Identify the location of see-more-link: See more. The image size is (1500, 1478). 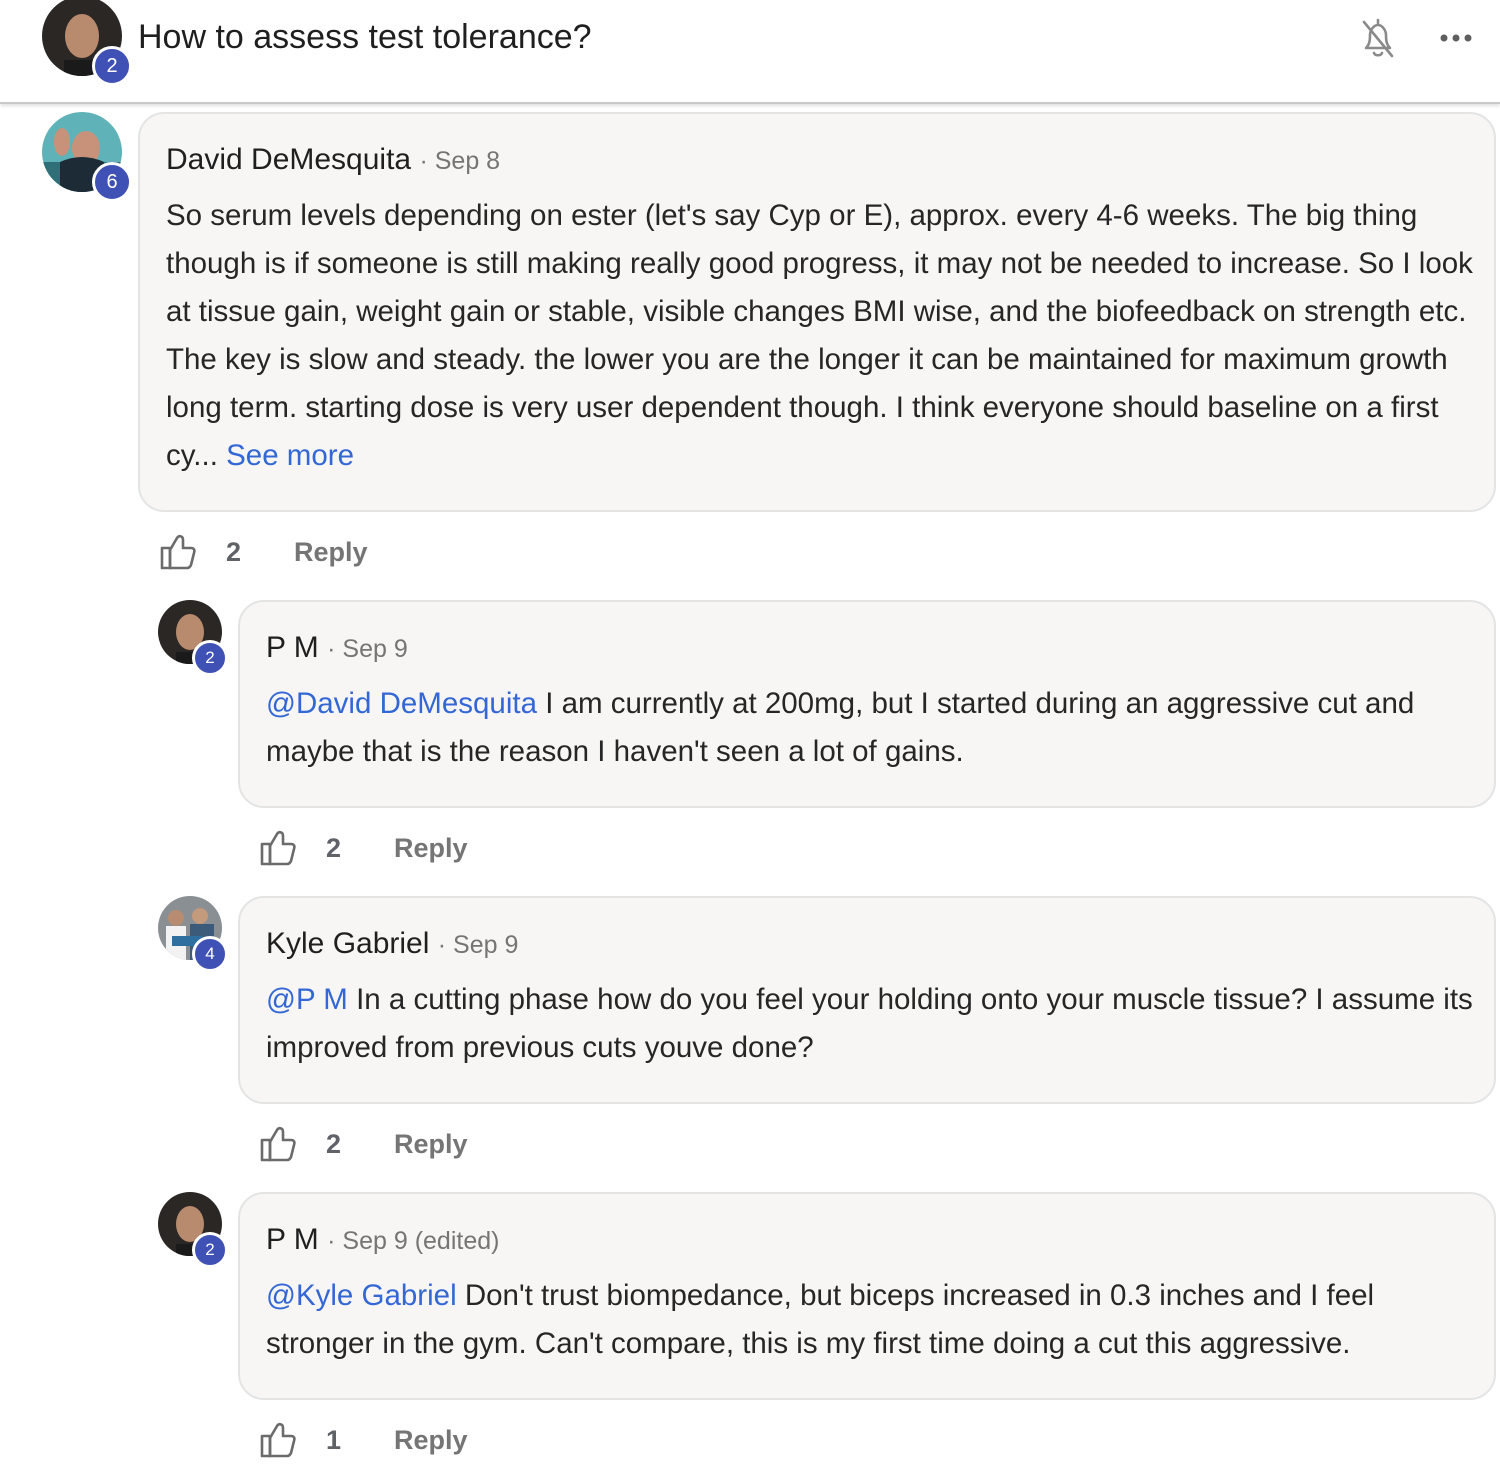
(290, 455).